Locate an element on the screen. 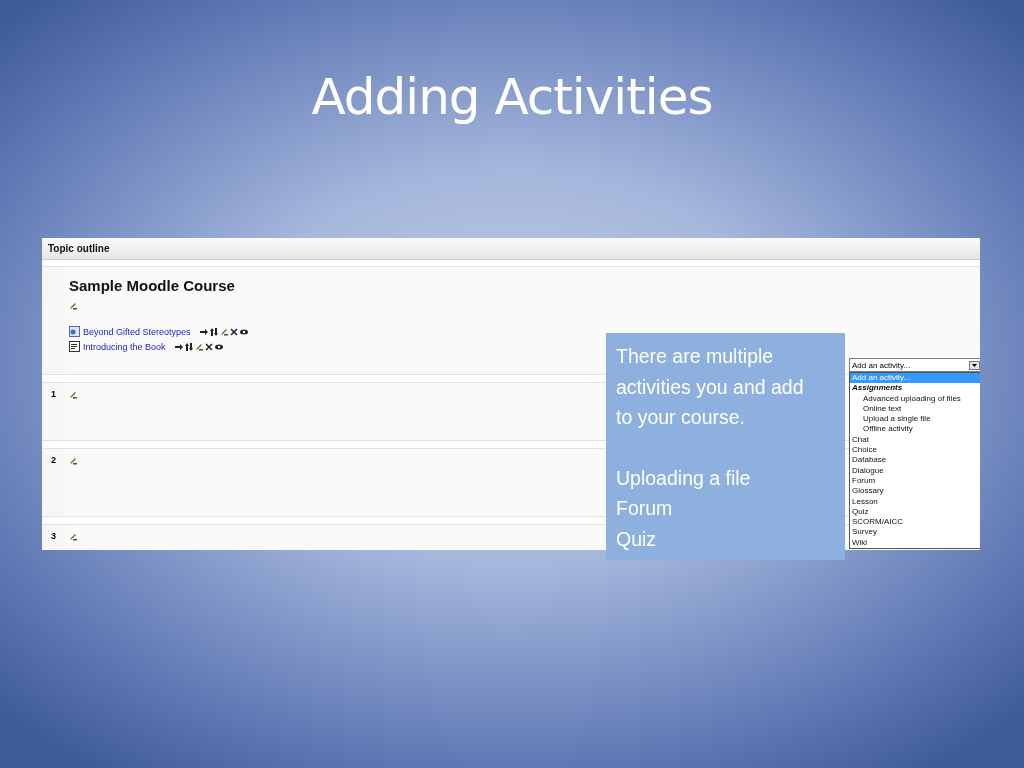  dropdown-option: Quiz is located at coordinates (915, 512).